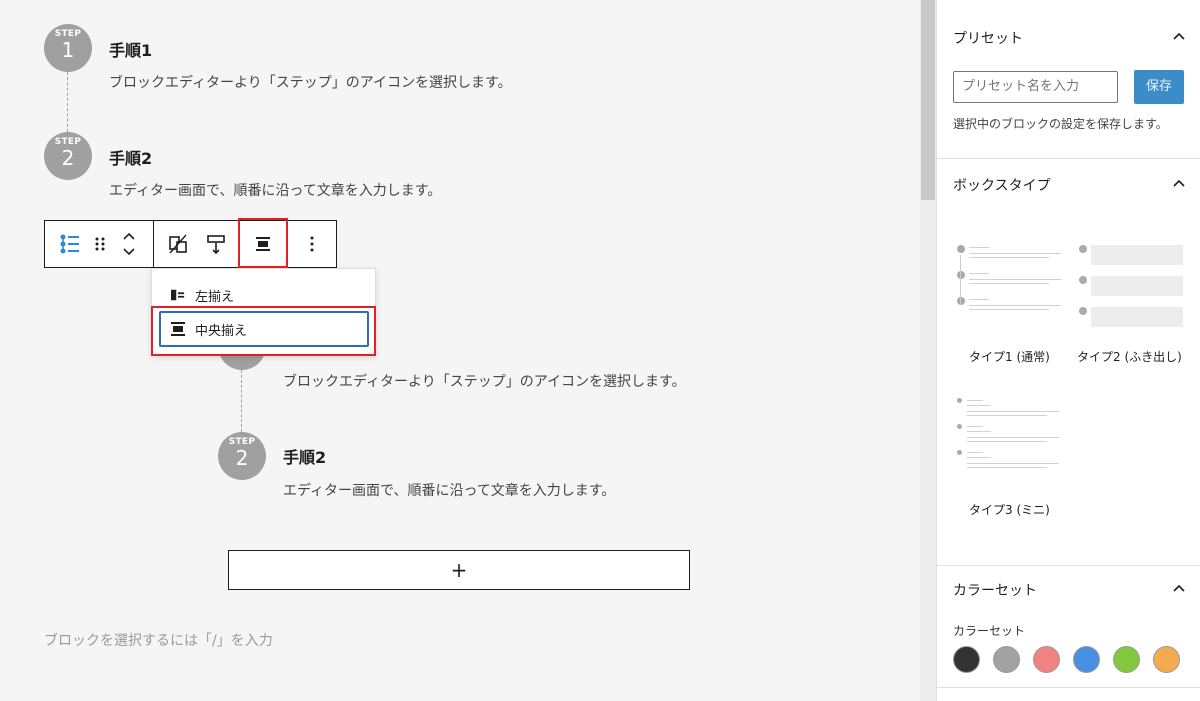  I want to click on move-up-down-icon, so click(129, 244).